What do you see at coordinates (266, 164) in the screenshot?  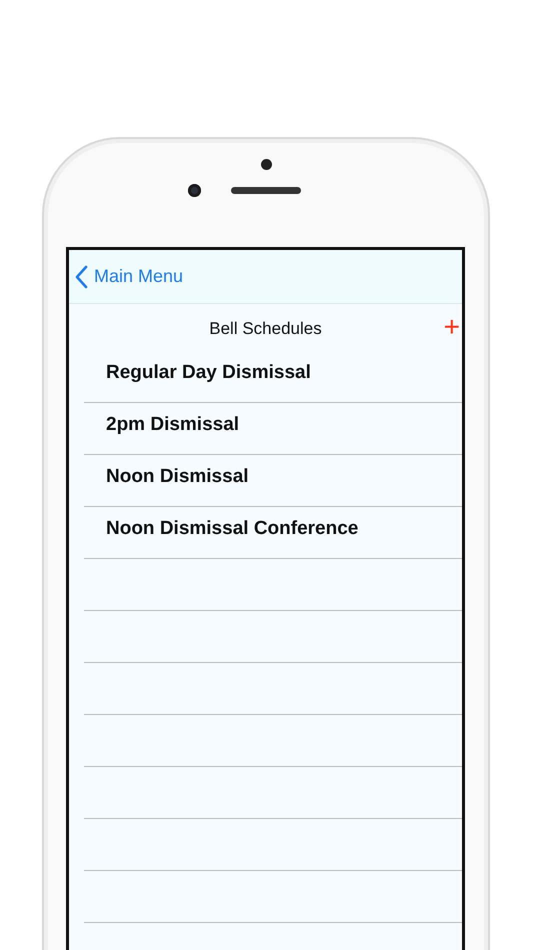 I see `sensor-dot` at bounding box center [266, 164].